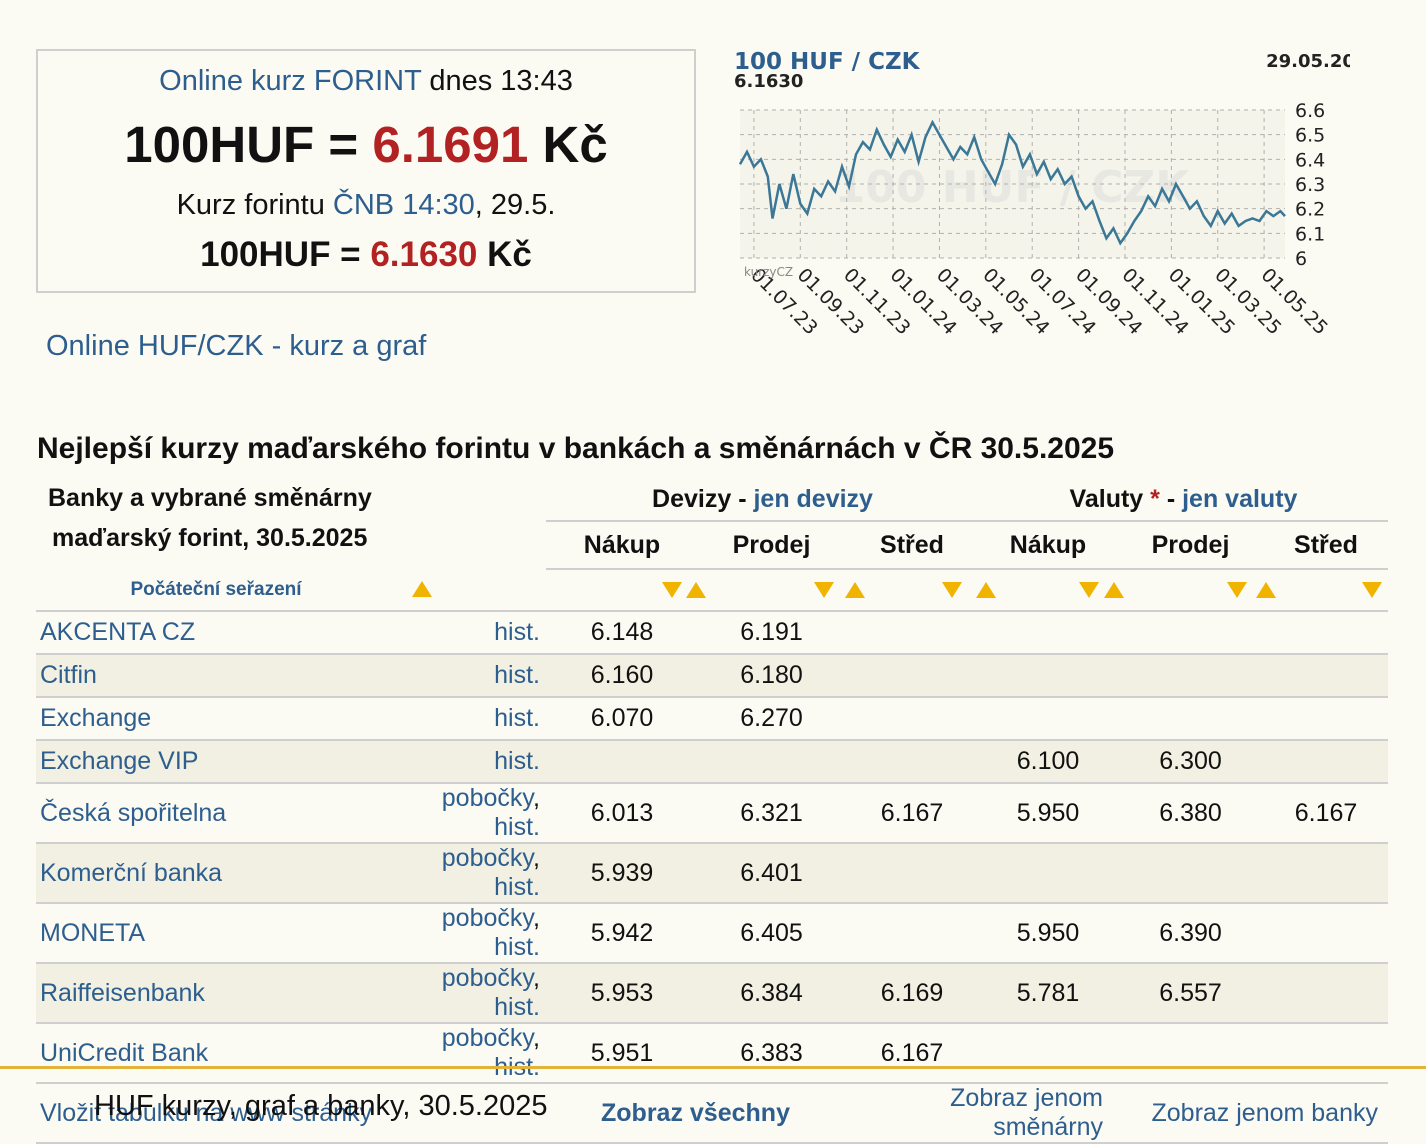  What do you see at coordinates (1190, 933) in the screenshot?
I see `rate-valuty-prodej: 6.390` at bounding box center [1190, 933].